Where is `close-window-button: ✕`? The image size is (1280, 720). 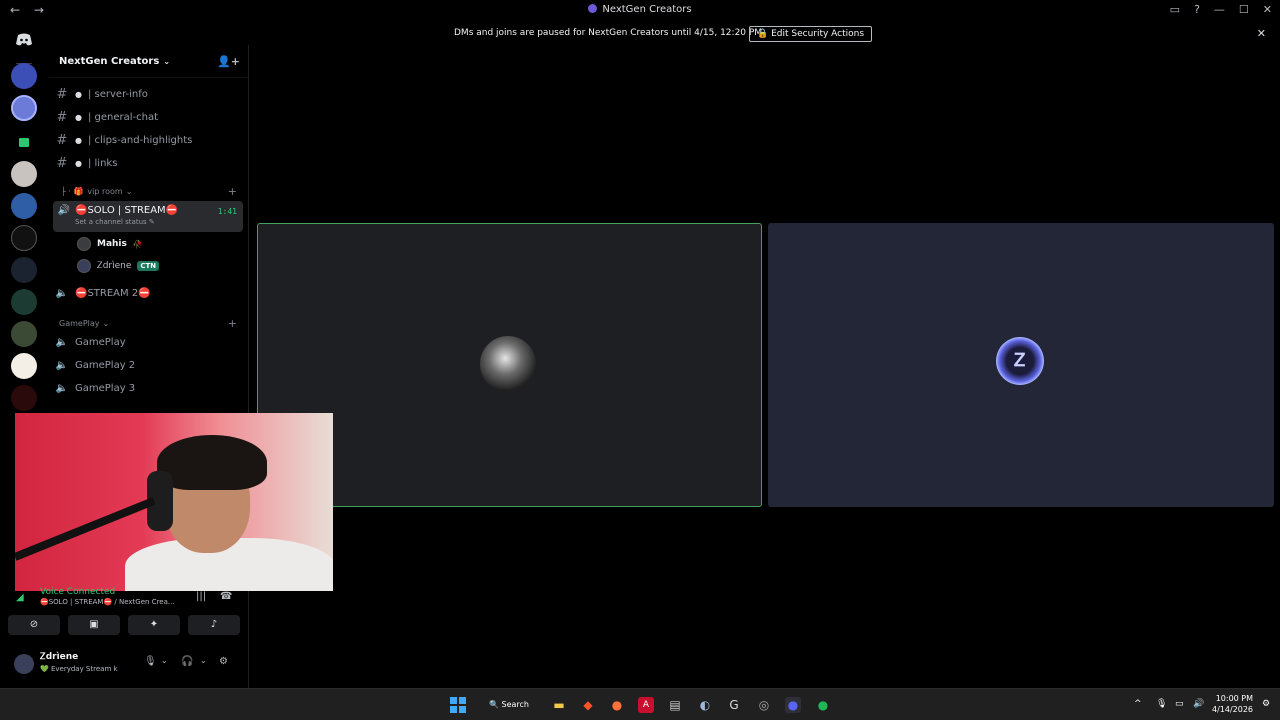
close-window-button: ✕ is located at coordinates (1267, 9).